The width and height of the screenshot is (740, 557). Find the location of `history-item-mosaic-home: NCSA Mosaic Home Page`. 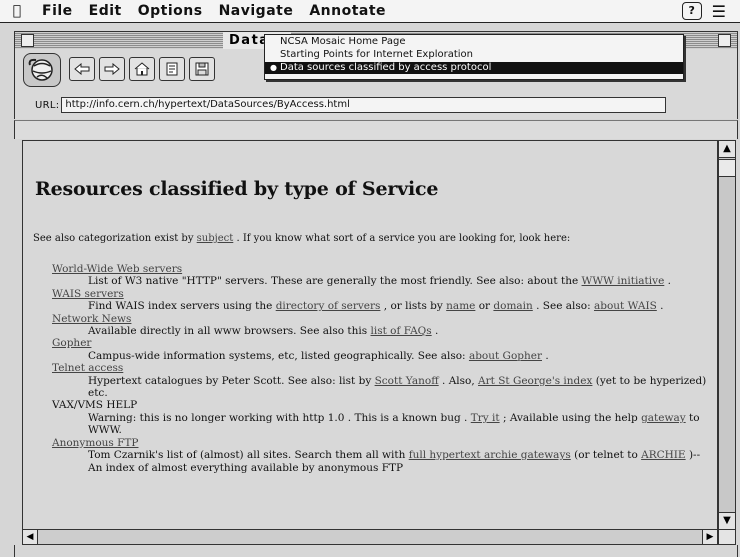

history-item-mosaic-home: NCSA Mosaic Home Page is located at coordinates (474, 42).